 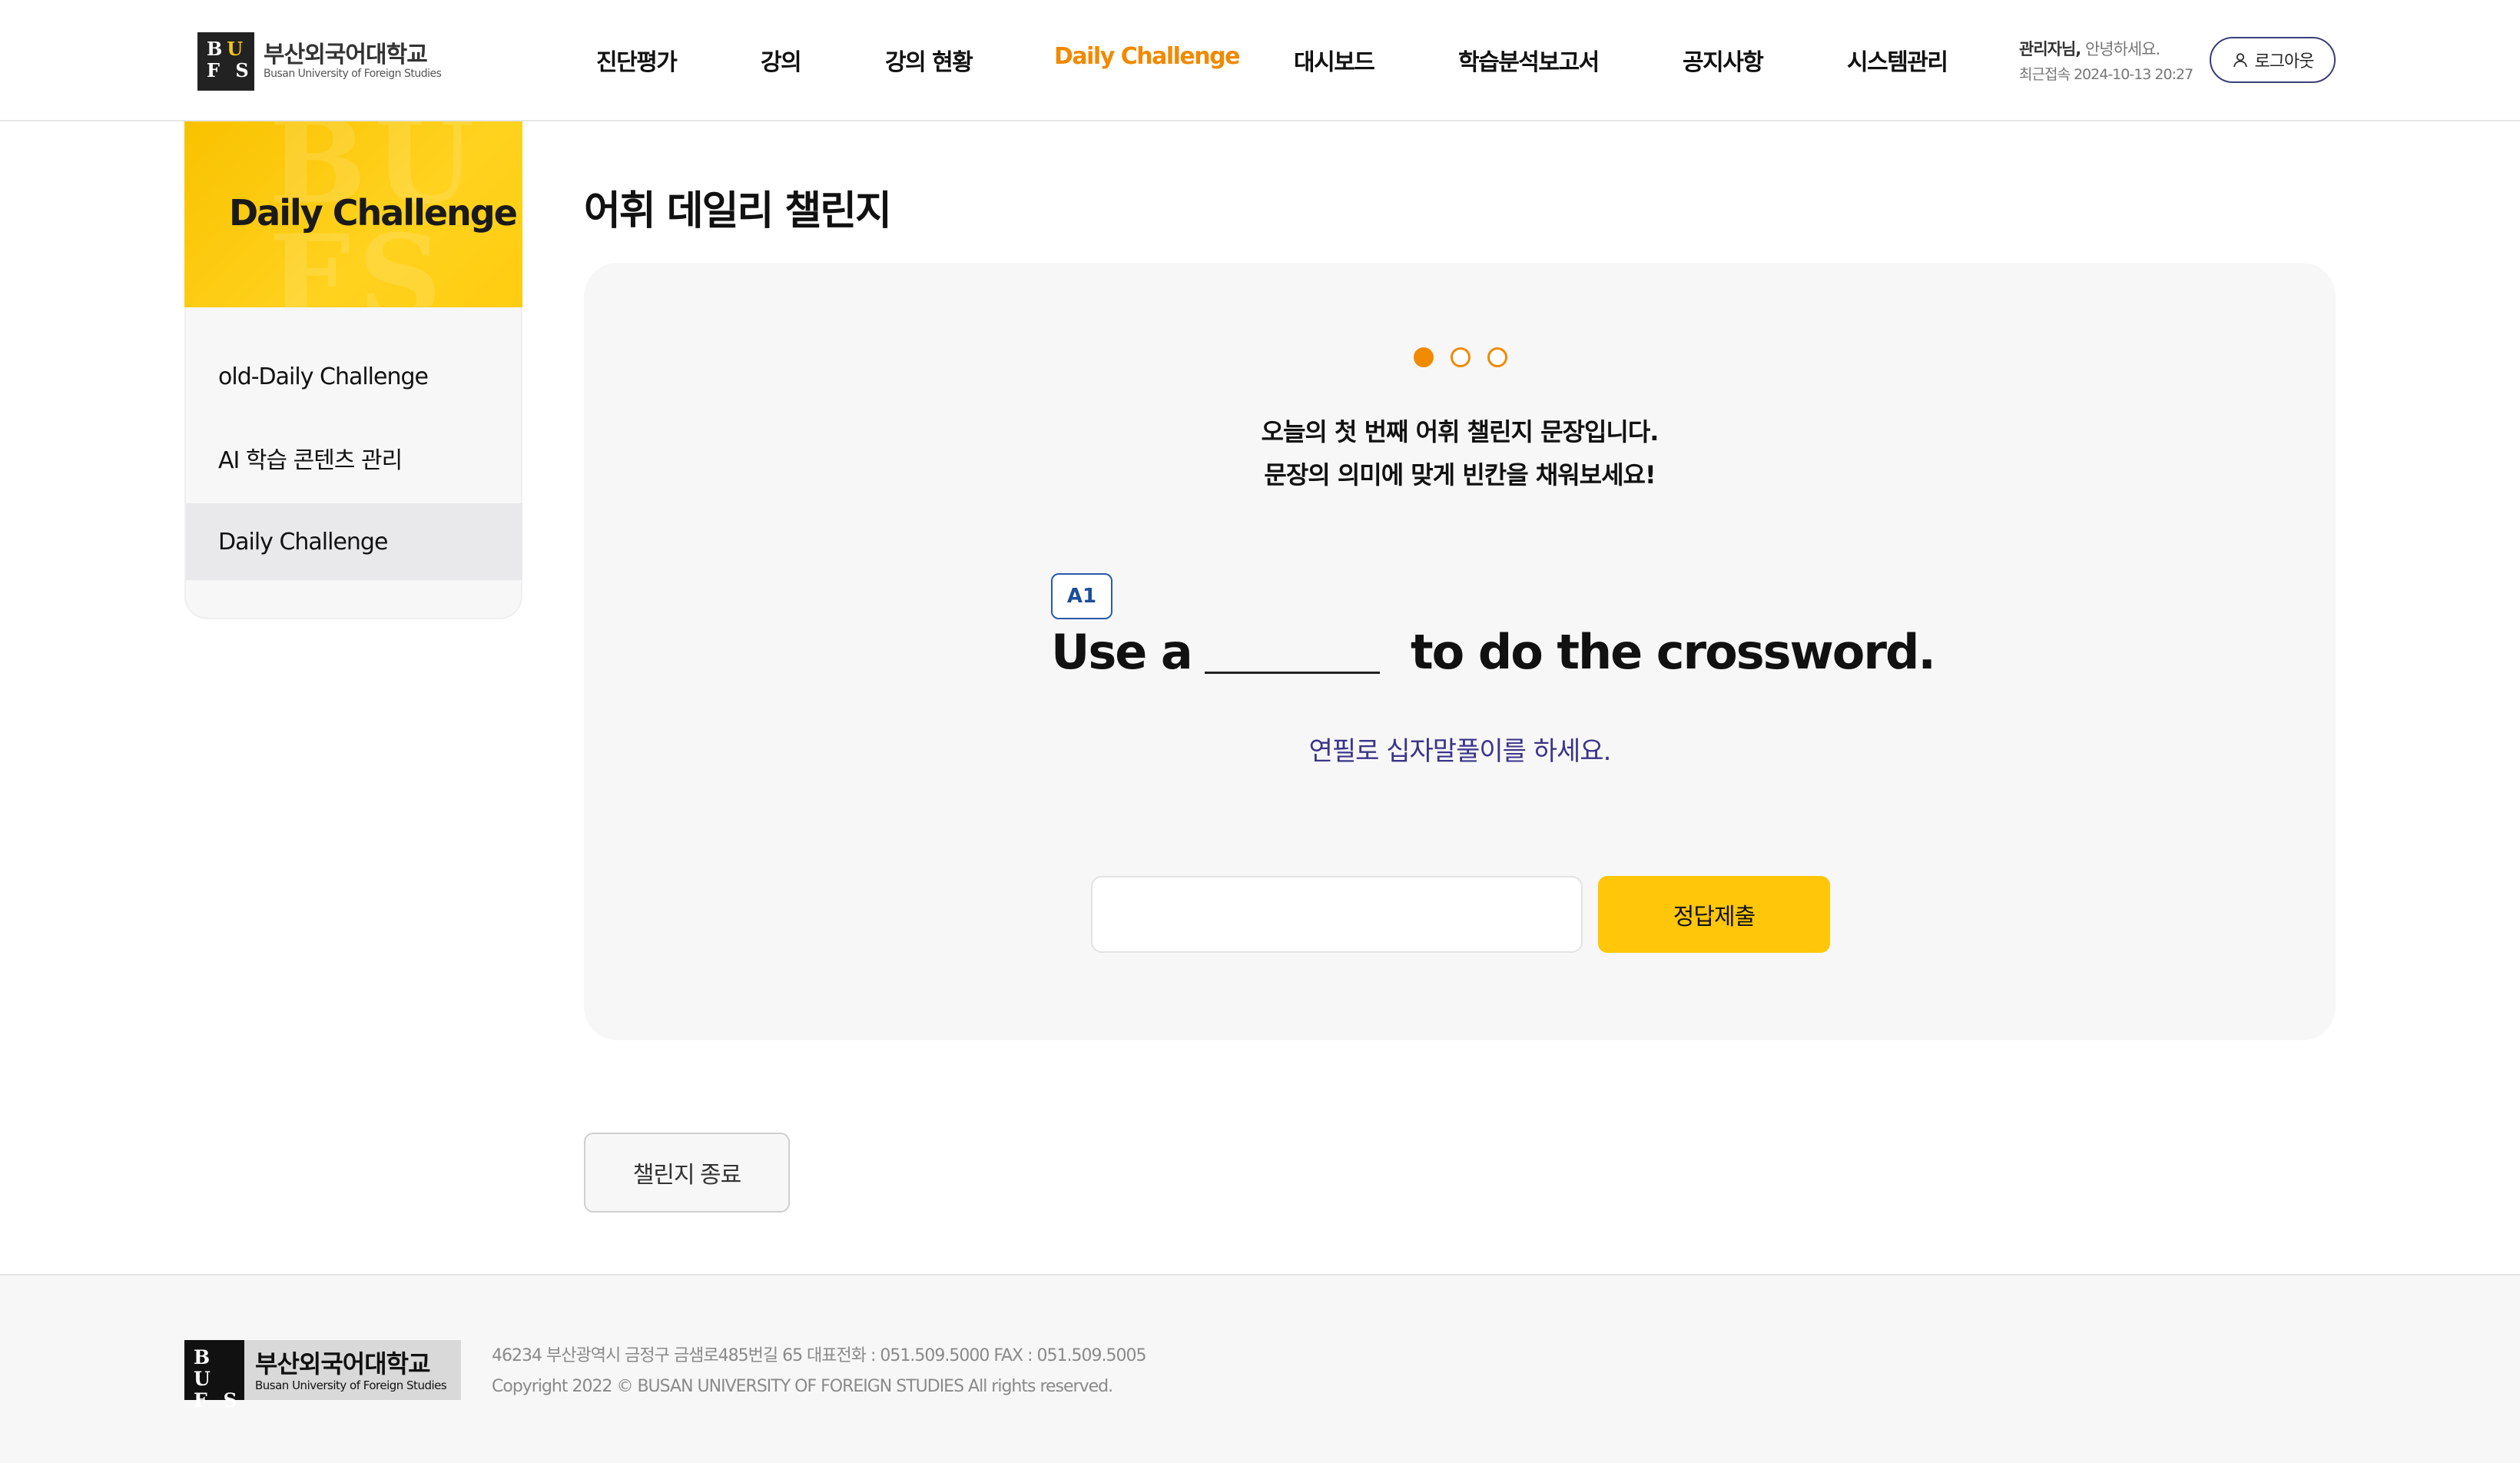 I want to click on answer-input, so click(x=1337, y=914).